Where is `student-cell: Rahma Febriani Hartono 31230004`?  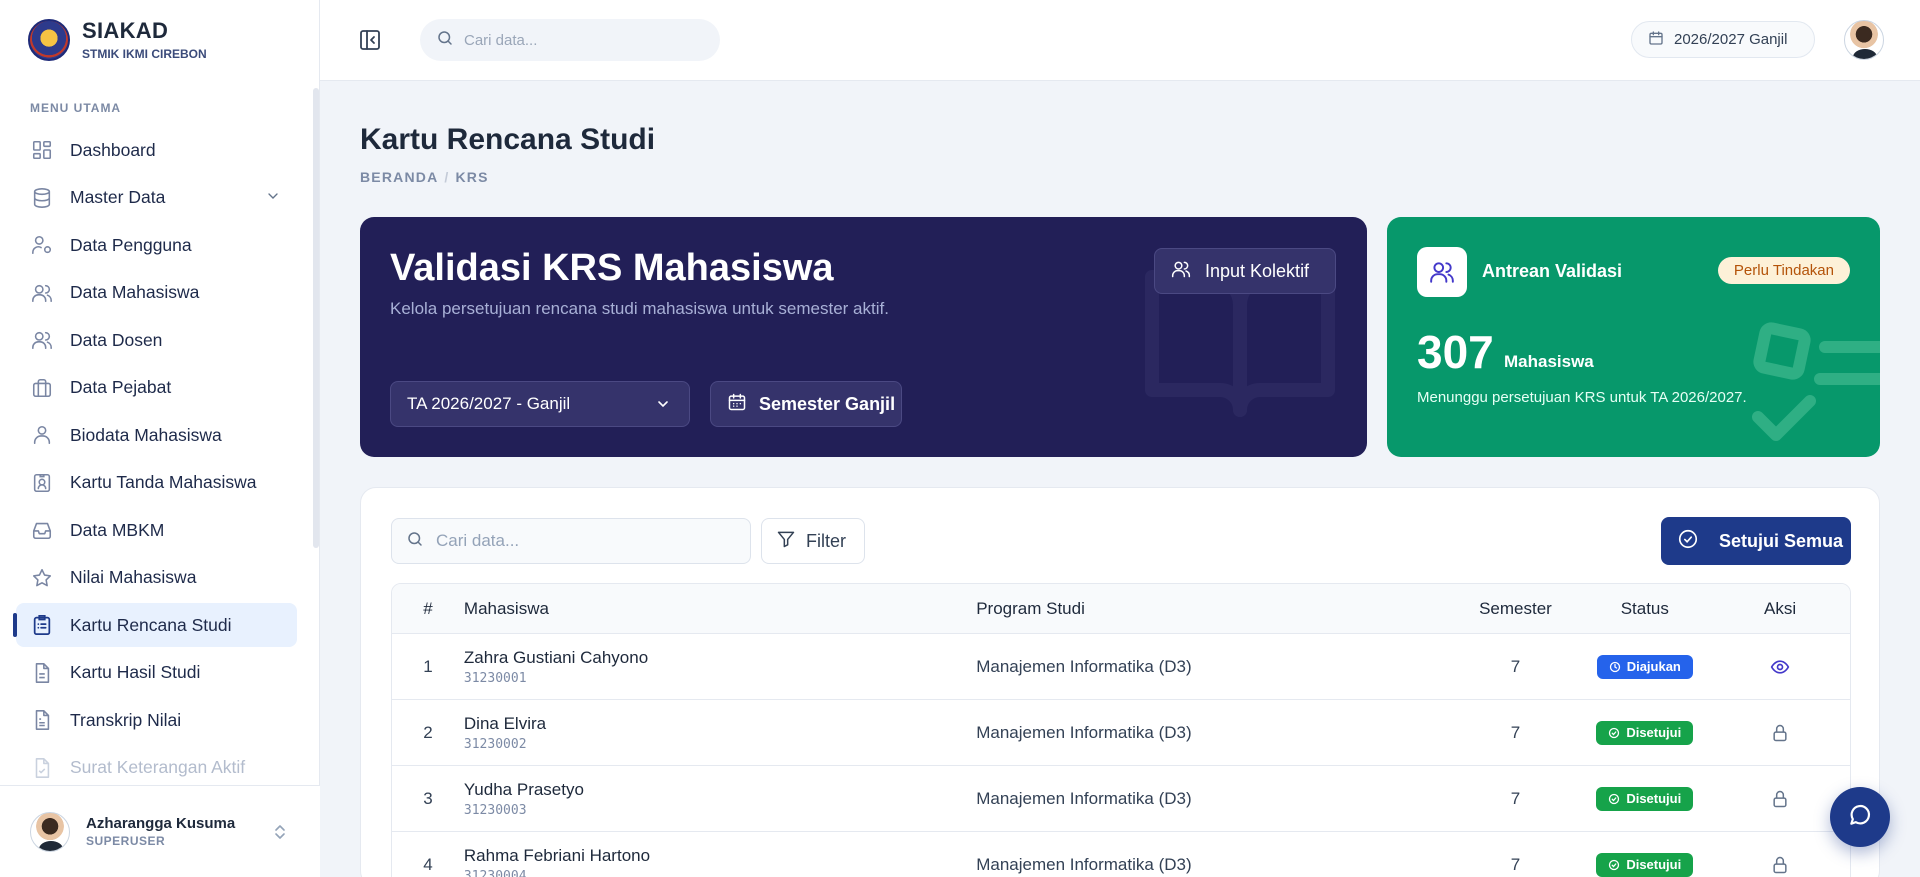
student-cell: Rahma Febriani Hartono 31230004 is located at coordinates (720, 861).